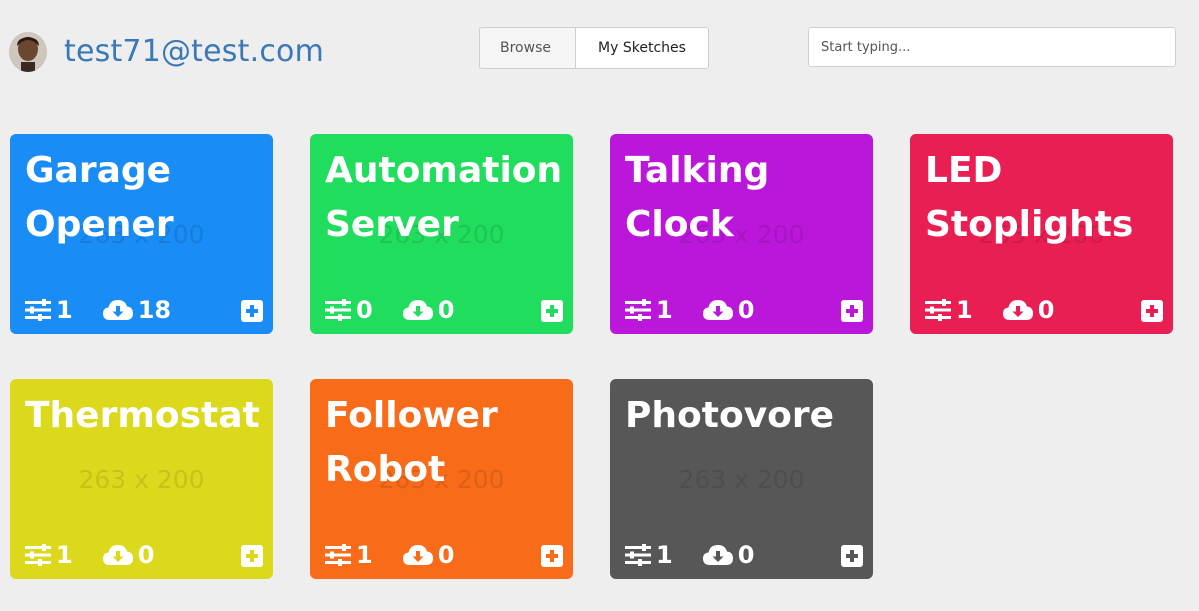 The width and height of the screenshot is (1199, 611). Describe the element at coordinates (992, 47) in the screenshot. I see `search-input` at that location.